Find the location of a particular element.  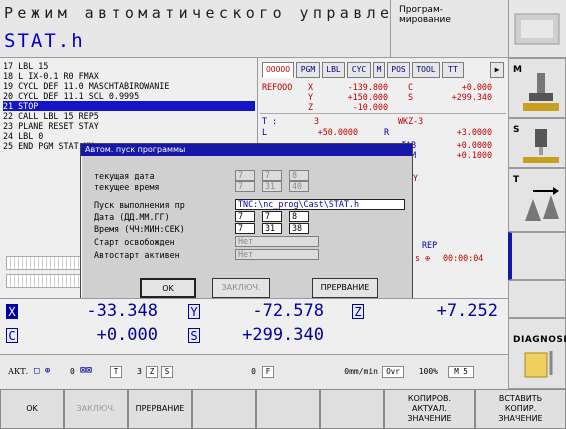

dialog-ok-button: OK is located at coordinates (168, 288).